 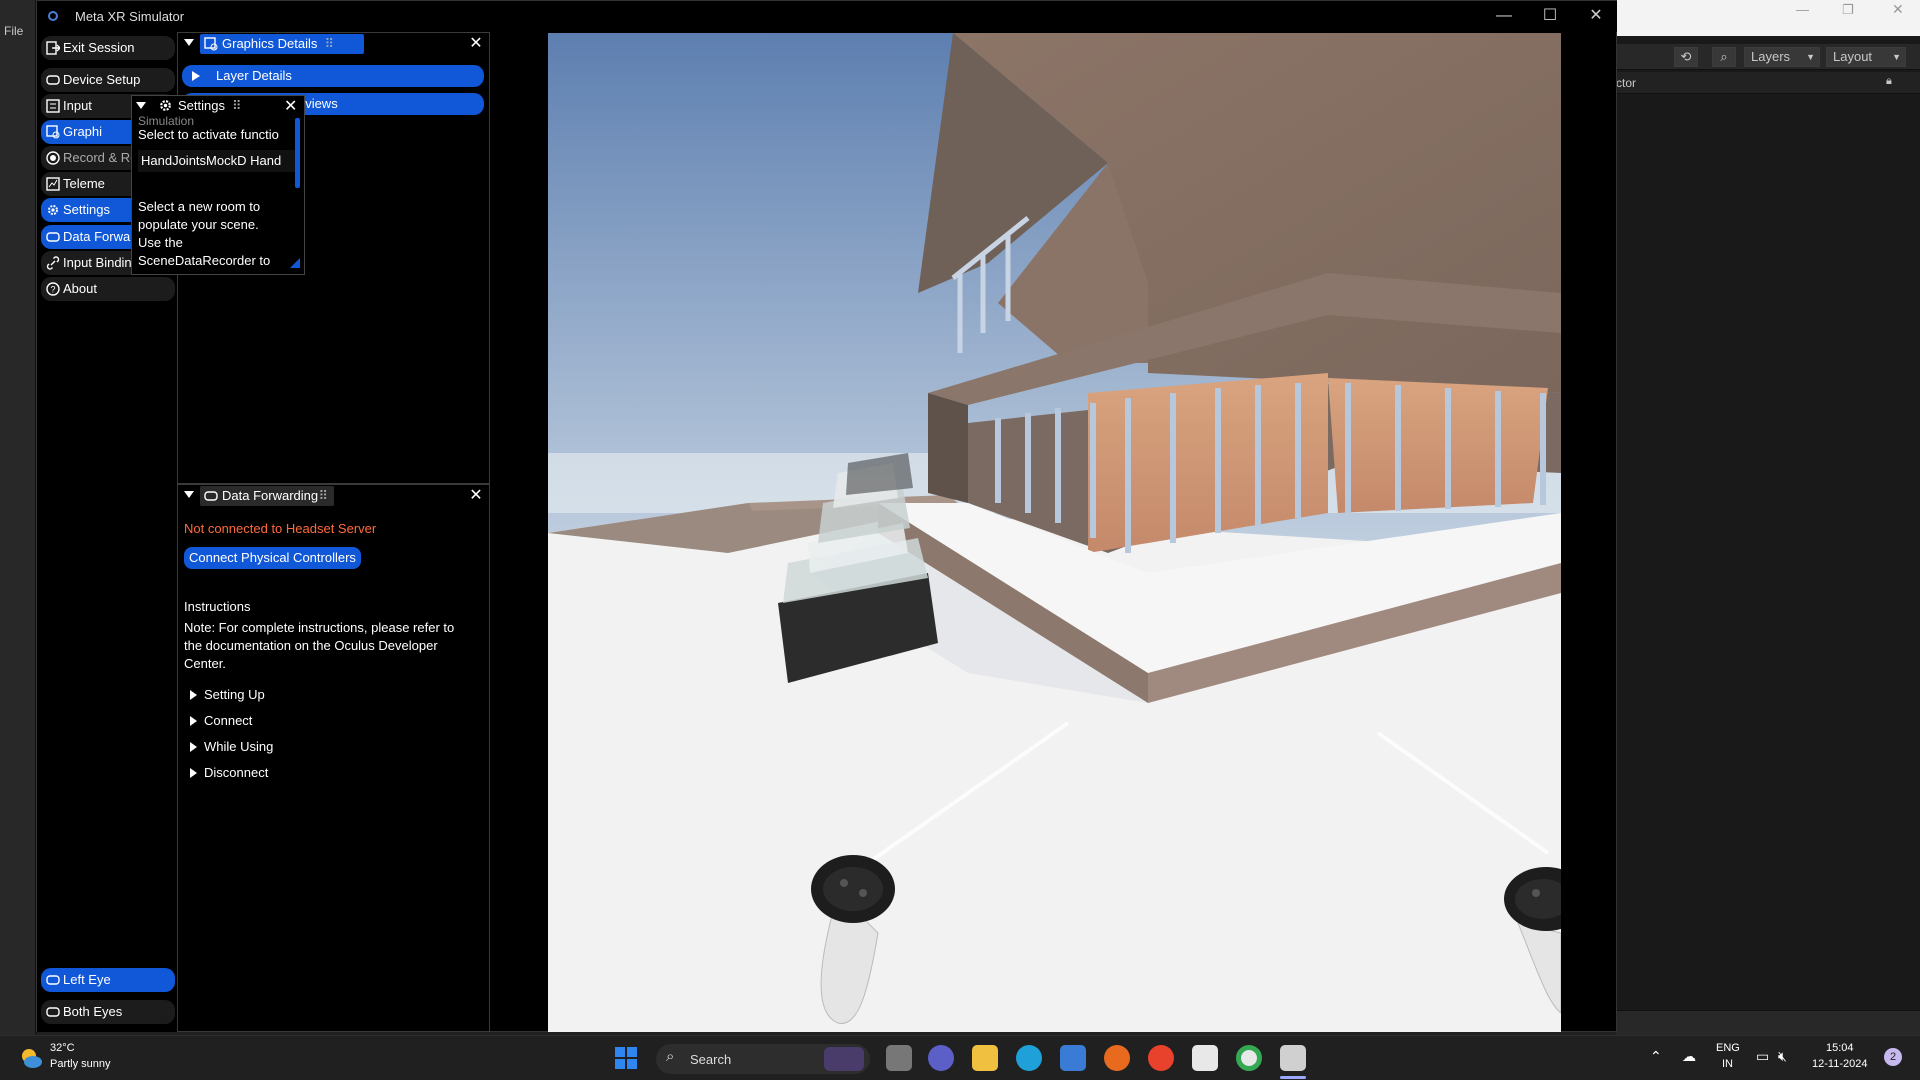 What do you see at coordinates (1596, 16) in the screenshot?
I see `close-button: ✕` at bounding box center [1596, 16].